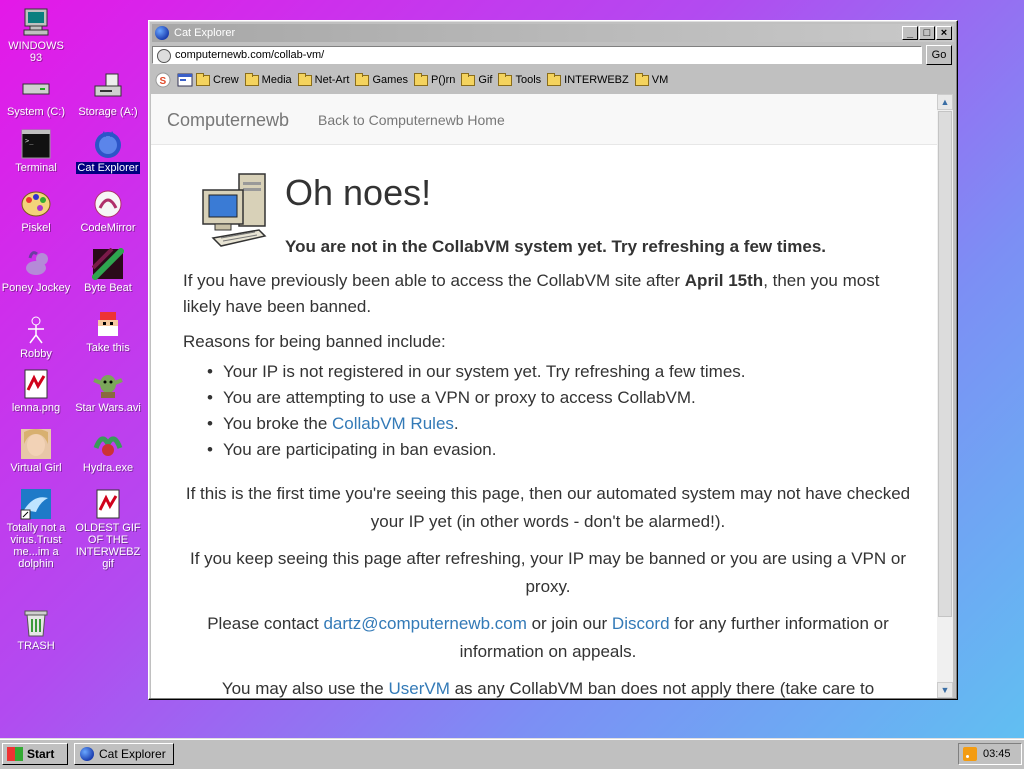  I want to click on bookmark-crew: Crew, so click(217, 79).